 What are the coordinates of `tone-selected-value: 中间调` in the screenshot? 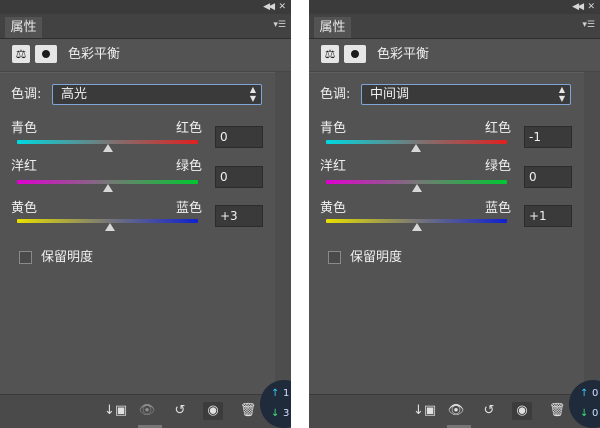 It's located at (390, 94).